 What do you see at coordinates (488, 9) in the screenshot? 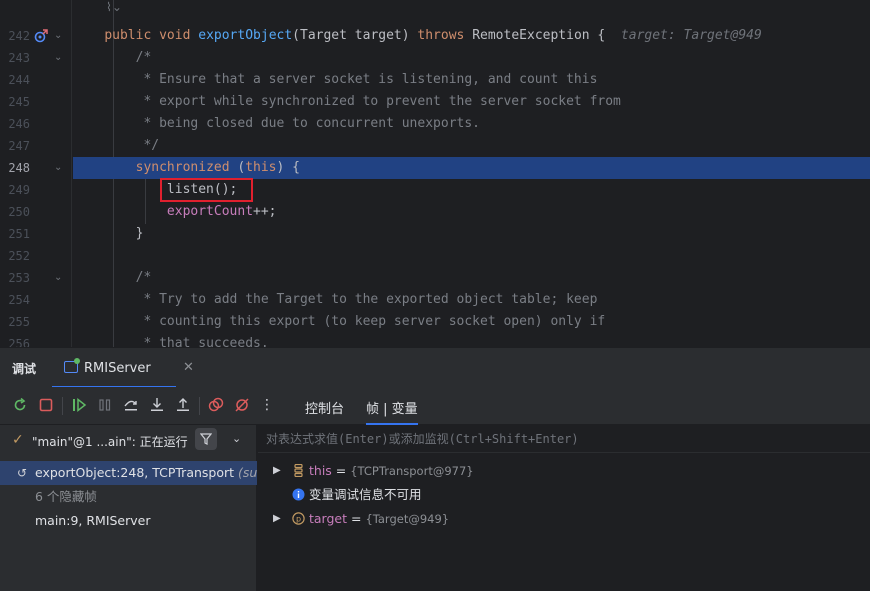
I see `code-line-annotation-fold: ⌇⌄` at bounding box center [488, 9].